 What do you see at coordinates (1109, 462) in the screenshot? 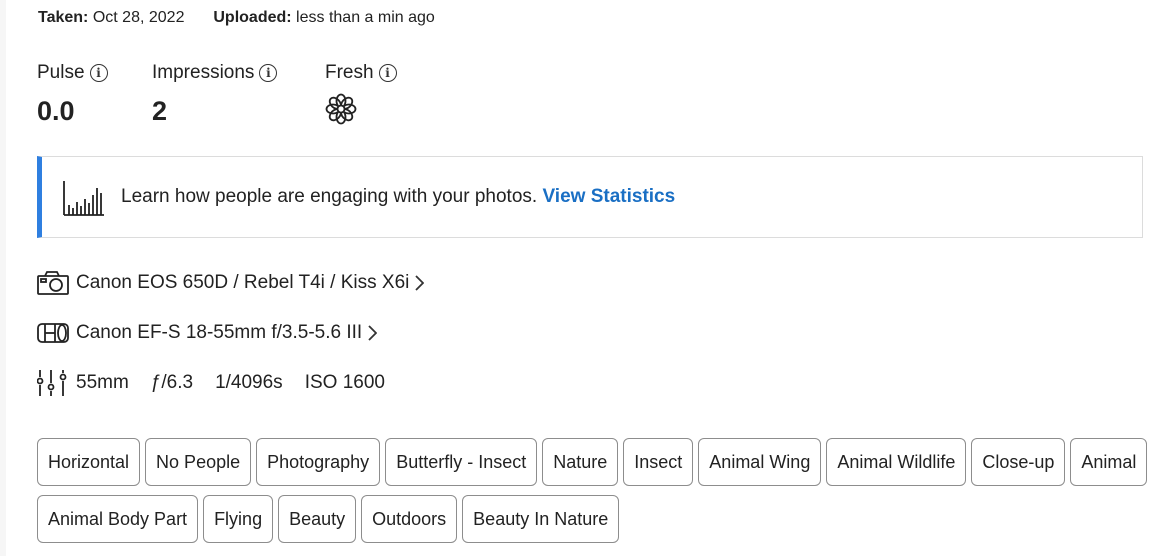
I see `tag-animal: Animal` at bounding box center [1109, 462].